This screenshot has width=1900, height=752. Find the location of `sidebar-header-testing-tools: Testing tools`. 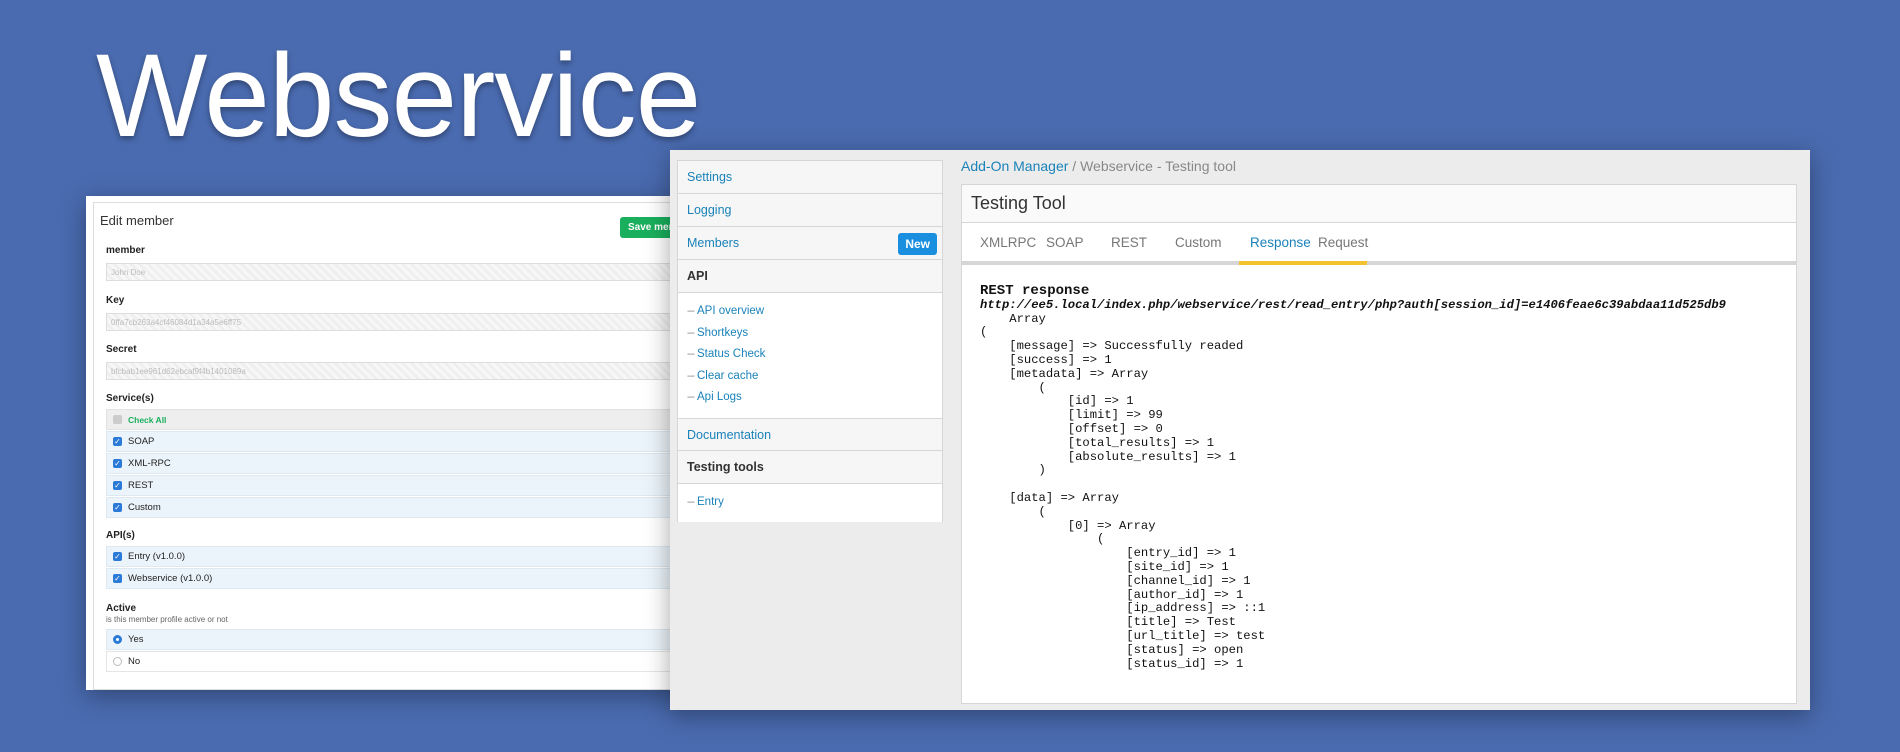

sidebar-header-testing-tools: Testing tools is located at coordinates (810, 467).